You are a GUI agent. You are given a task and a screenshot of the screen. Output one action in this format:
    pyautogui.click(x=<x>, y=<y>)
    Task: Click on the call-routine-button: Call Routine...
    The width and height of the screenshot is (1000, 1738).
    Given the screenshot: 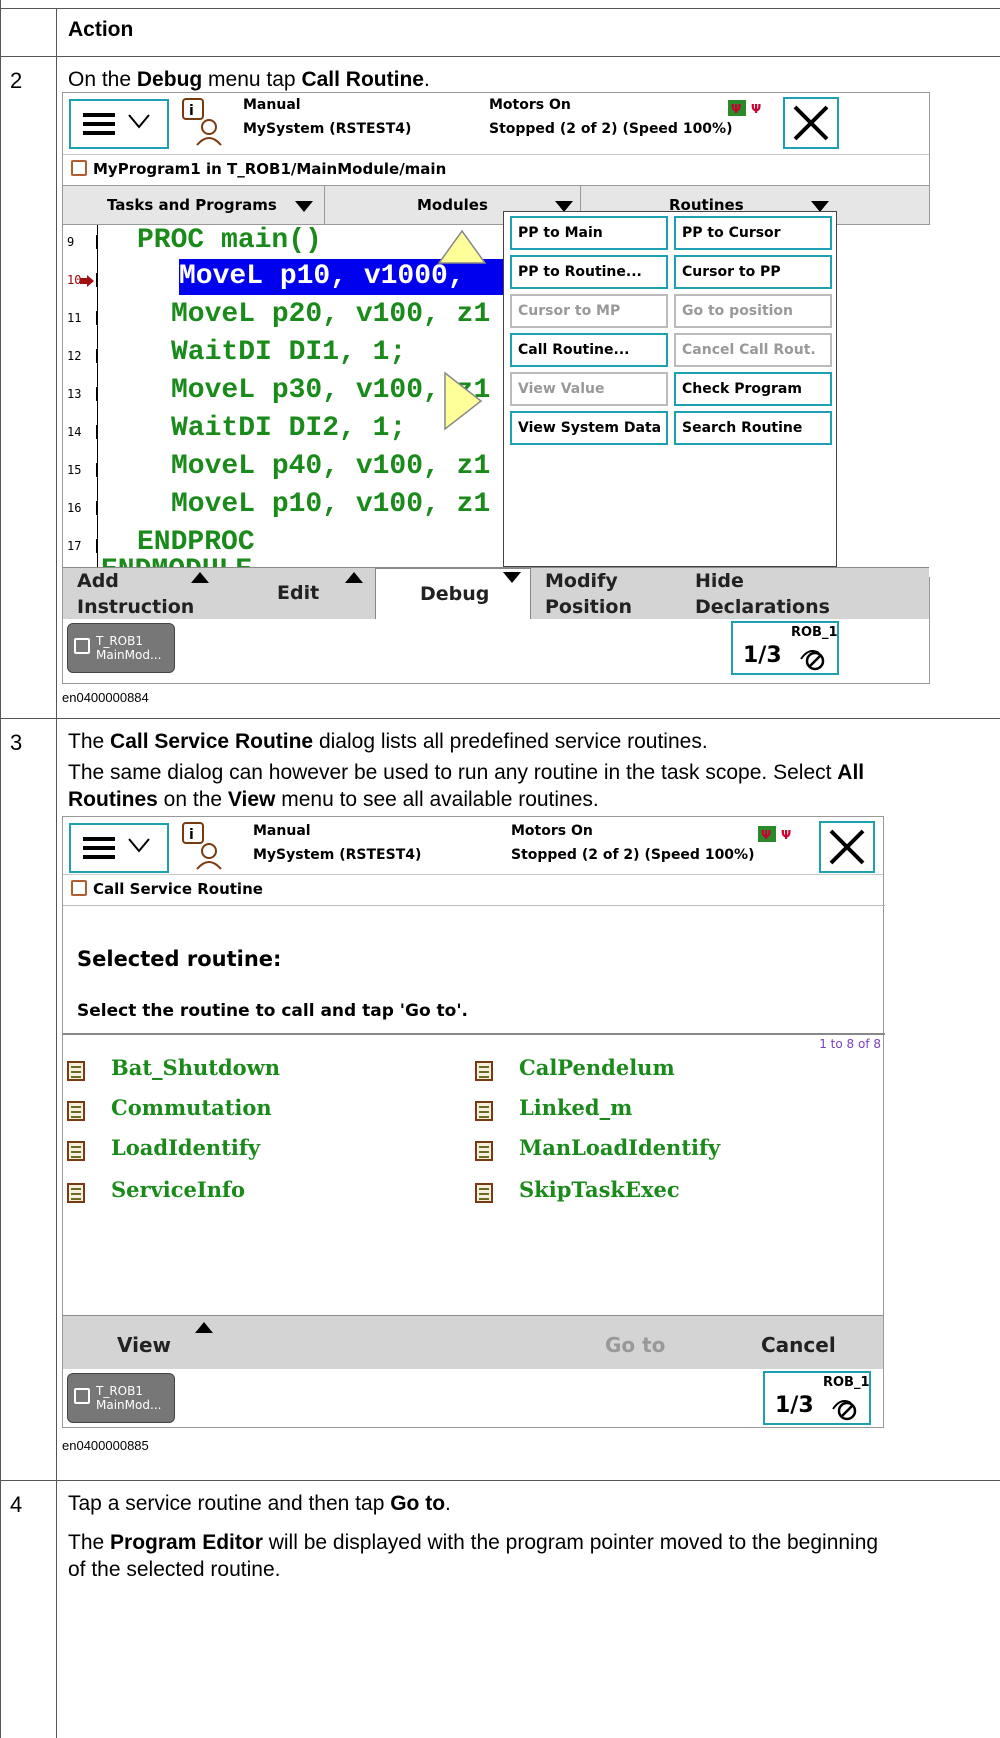 What is the action you would take?
    pyautogui.click(x=589, y=350)
    